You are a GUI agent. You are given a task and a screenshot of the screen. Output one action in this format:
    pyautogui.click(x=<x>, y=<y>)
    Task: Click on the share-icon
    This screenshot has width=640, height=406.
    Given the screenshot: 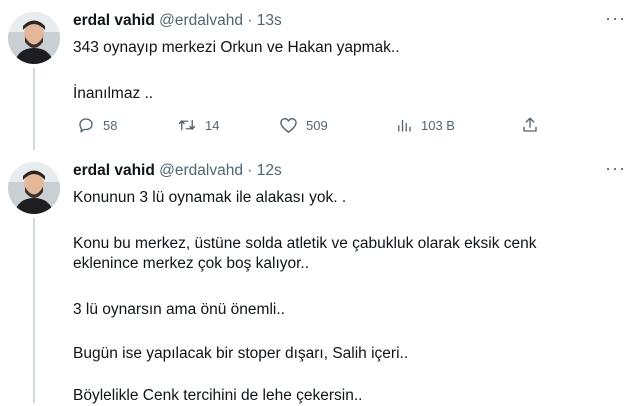 What is the action you would take?
    pyautogui.click(x=530, y=124)
    